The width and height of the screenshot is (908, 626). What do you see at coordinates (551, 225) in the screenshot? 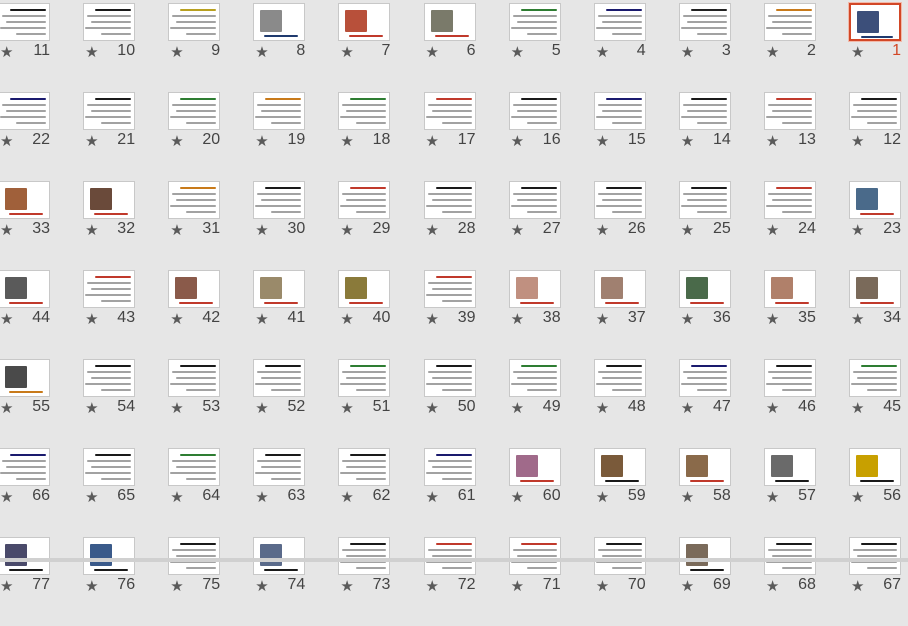
I see `slide-thumbnail-27: ★ 27` at bounding box center [551, 225].